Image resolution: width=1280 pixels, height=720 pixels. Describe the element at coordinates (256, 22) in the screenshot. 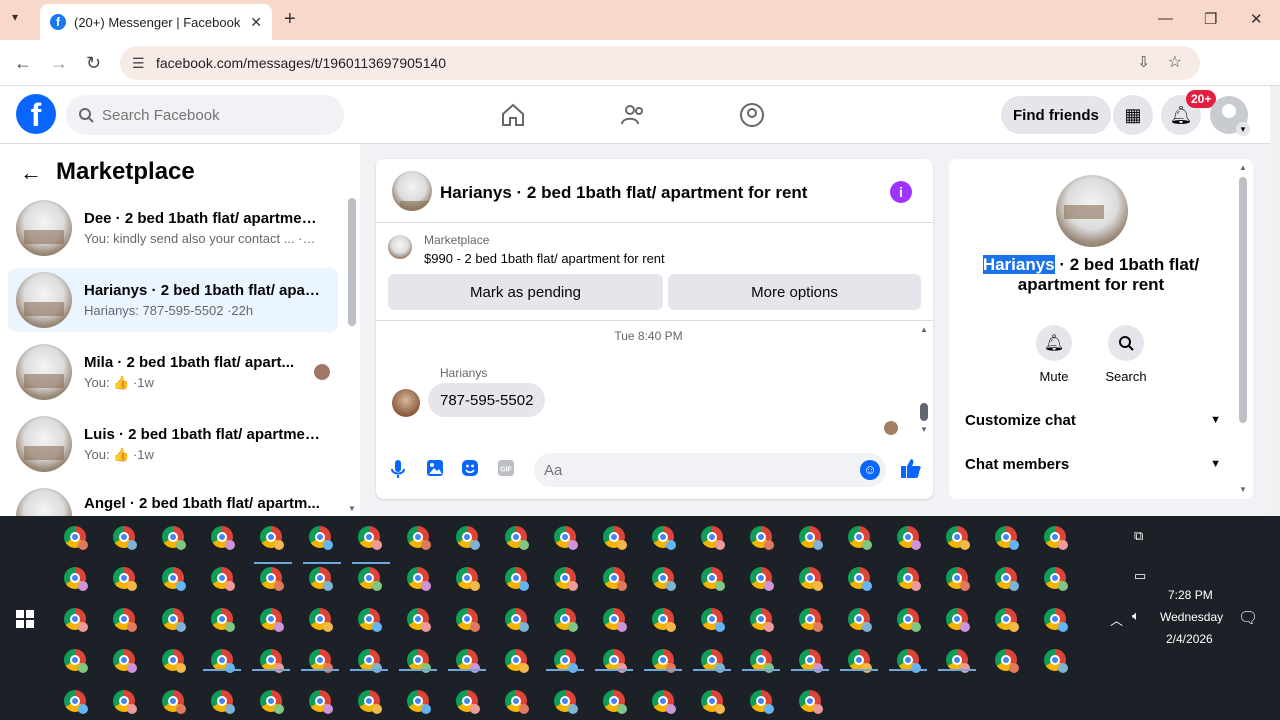

I see `close-tab-icon: ✕` at that location.